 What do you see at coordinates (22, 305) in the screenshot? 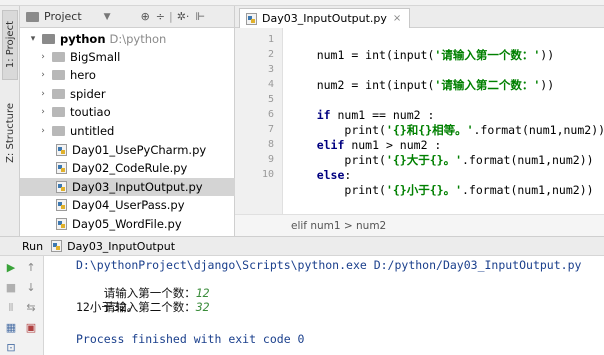
I see `run-toolbar: ▶ ↑ ■ ↓ Ⅱ ⇆ ▦ ▣ ⊡` at bounding box center [22, 305].